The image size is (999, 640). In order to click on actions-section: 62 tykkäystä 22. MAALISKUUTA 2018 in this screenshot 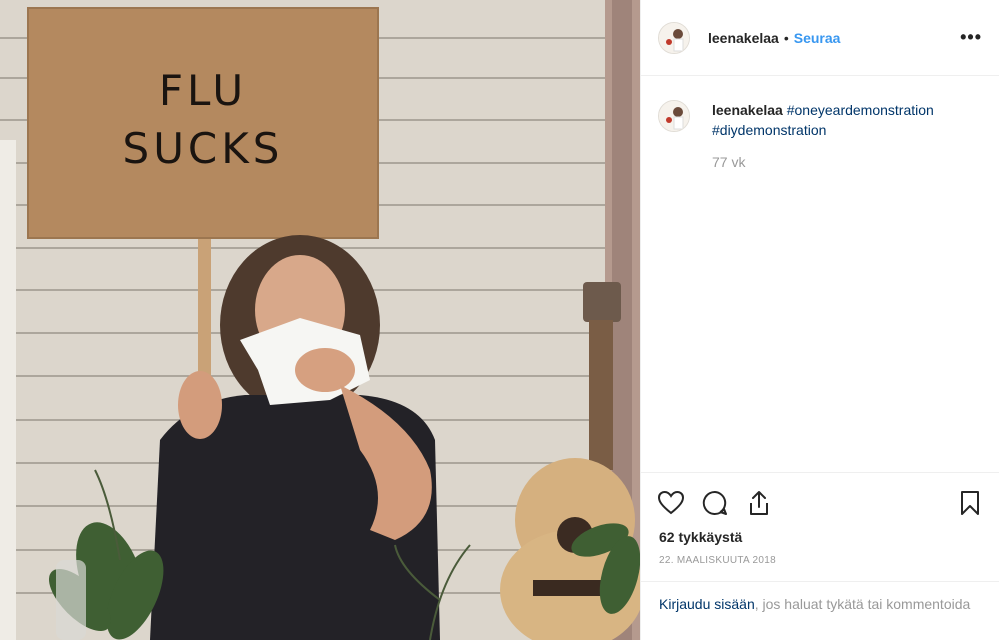, I will do `click(820, 519)`.